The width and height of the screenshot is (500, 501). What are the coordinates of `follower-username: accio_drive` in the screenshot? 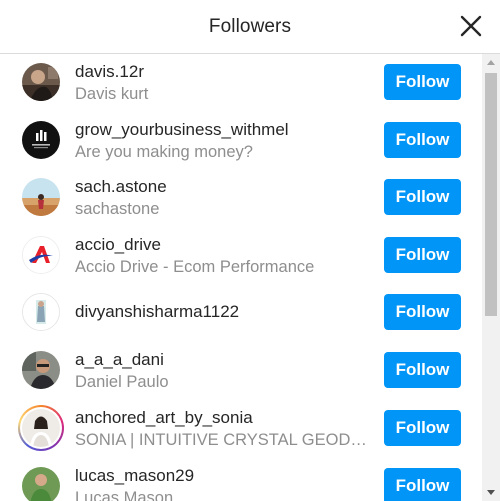 It's located at (225, 245).